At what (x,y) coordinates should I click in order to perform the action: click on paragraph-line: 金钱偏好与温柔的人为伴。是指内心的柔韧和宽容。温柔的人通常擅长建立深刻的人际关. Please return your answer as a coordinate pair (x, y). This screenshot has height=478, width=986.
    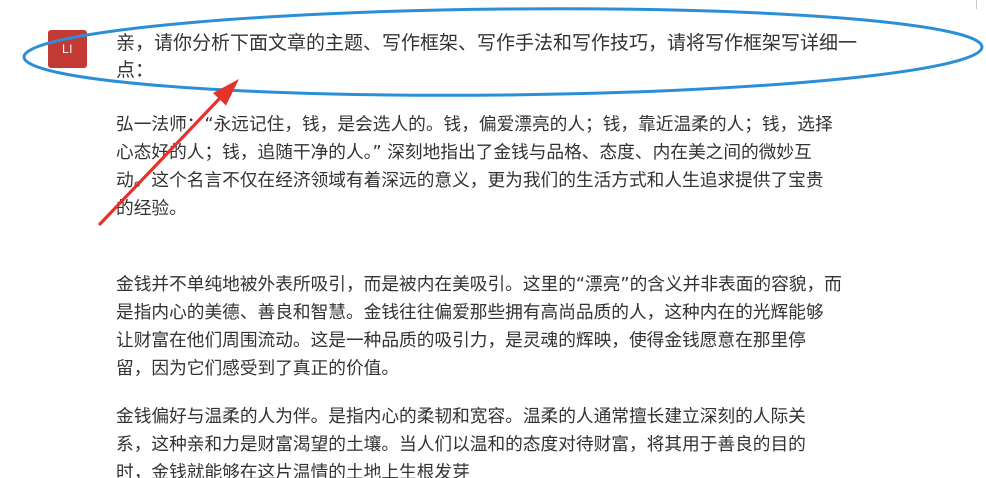
    Looking at the image, I should click on (461, 417).